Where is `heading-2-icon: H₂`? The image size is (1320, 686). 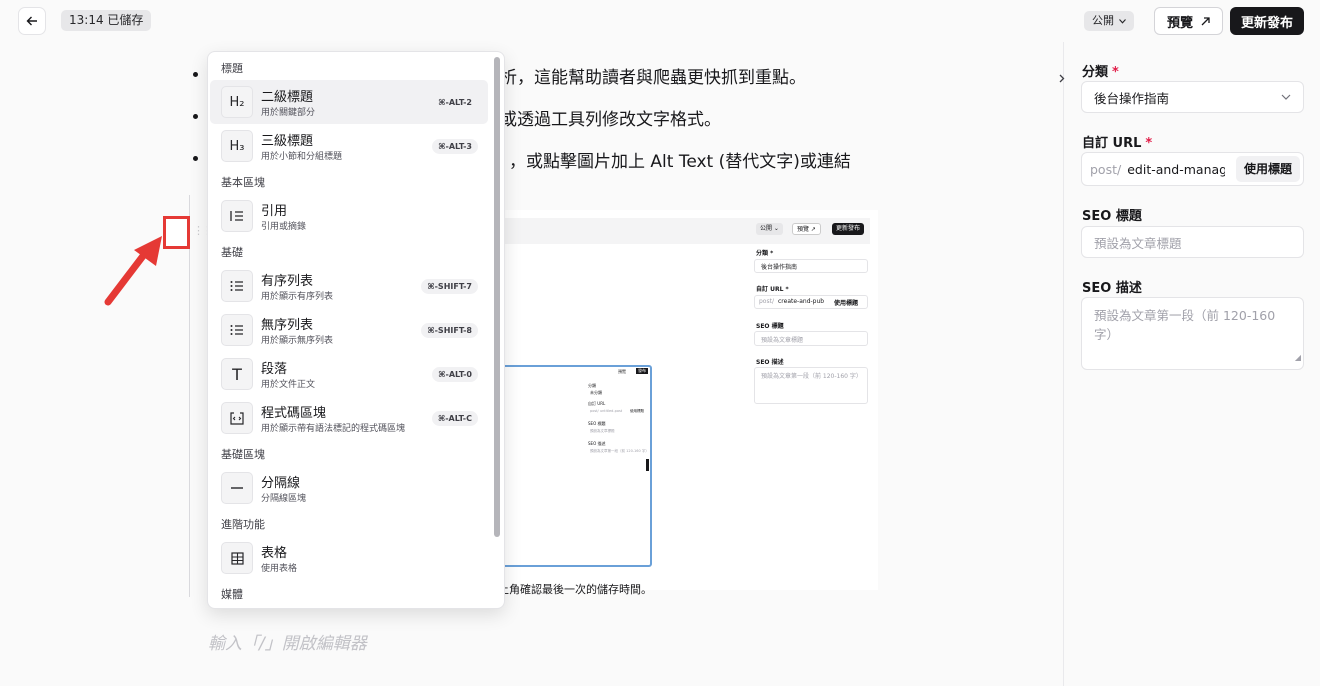 heading-2-icon: H₂ is located at coordinates (237, 102).